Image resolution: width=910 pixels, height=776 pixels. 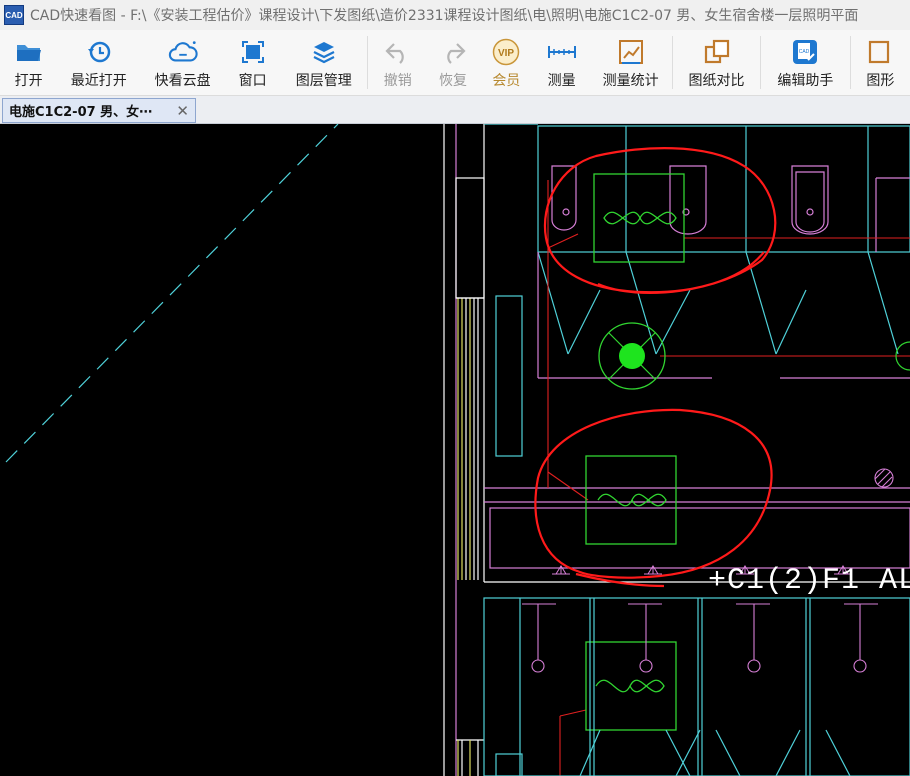 I want to click on measure-button: 测量, so click(x=561, y=62).